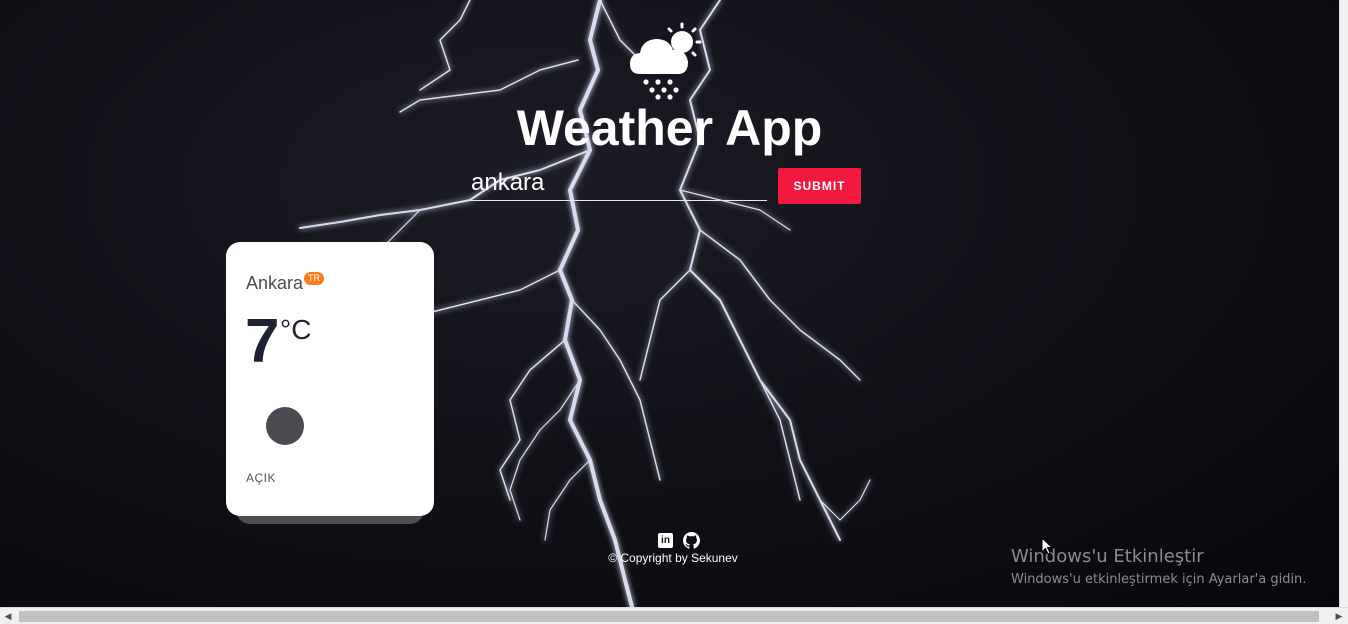 The width and height of the screenshot is (1348, 624). What do you see at coordinates (665, 540) in the screenshot?
I see `linkedin-icon: in` at bounding box center [665, 540].